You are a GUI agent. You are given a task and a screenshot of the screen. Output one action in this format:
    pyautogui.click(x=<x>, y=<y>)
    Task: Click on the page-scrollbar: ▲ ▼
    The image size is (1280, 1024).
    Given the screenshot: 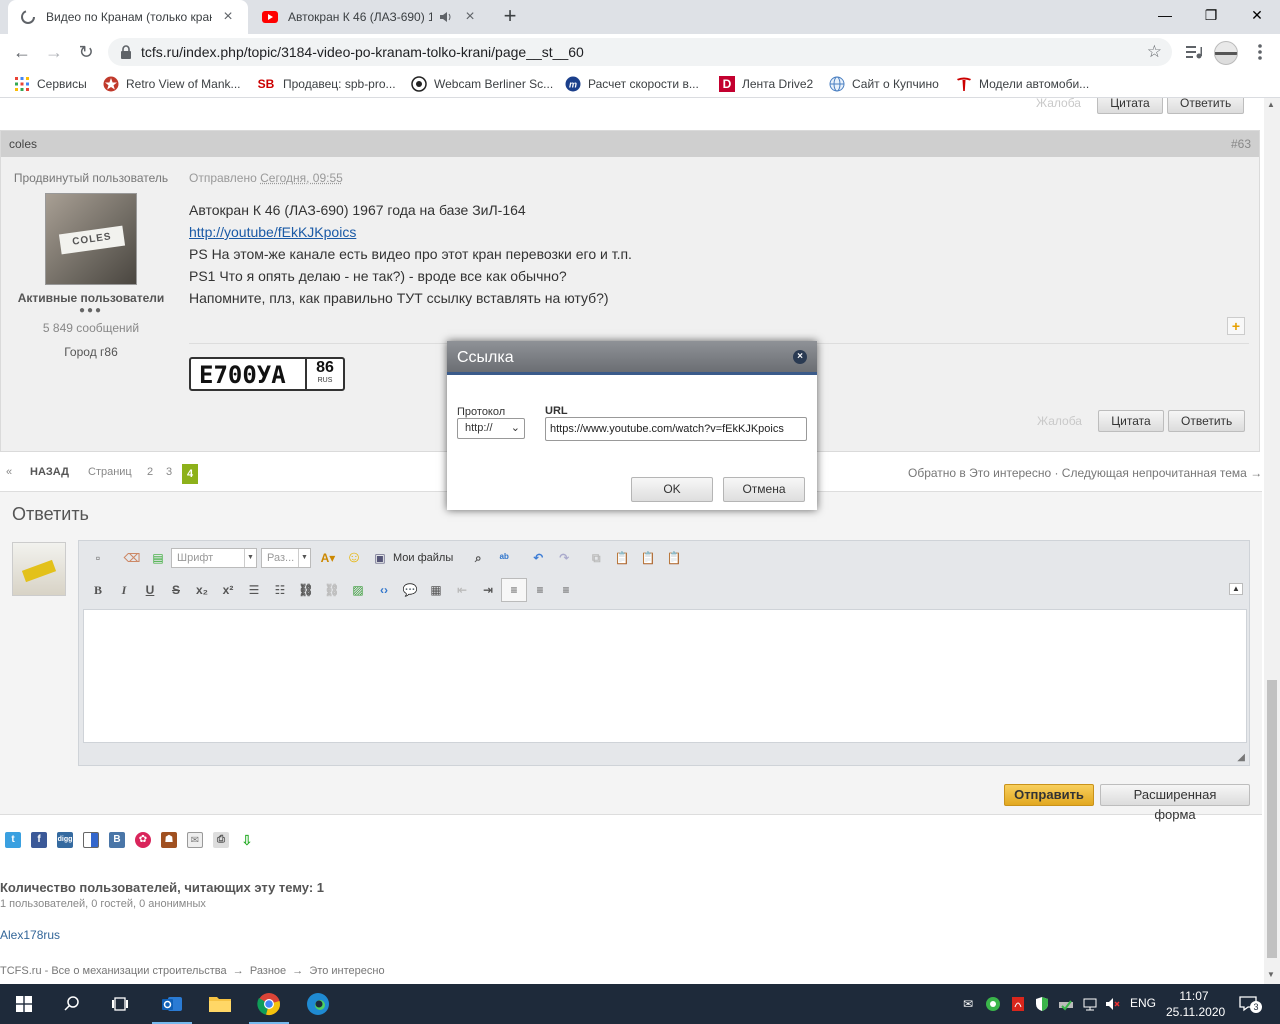 What is the action you would take?
    pyautogui.click(x=1272, y=541)
    